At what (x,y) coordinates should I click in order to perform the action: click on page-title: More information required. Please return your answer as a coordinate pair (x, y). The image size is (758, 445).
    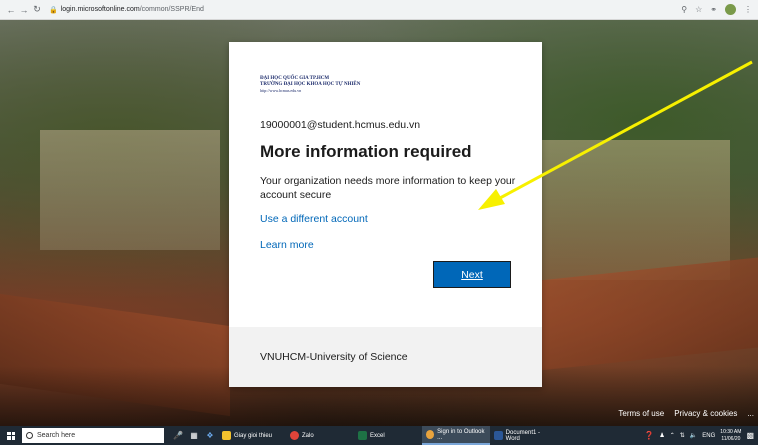
    Looking at the image, I should click on (366, 151).